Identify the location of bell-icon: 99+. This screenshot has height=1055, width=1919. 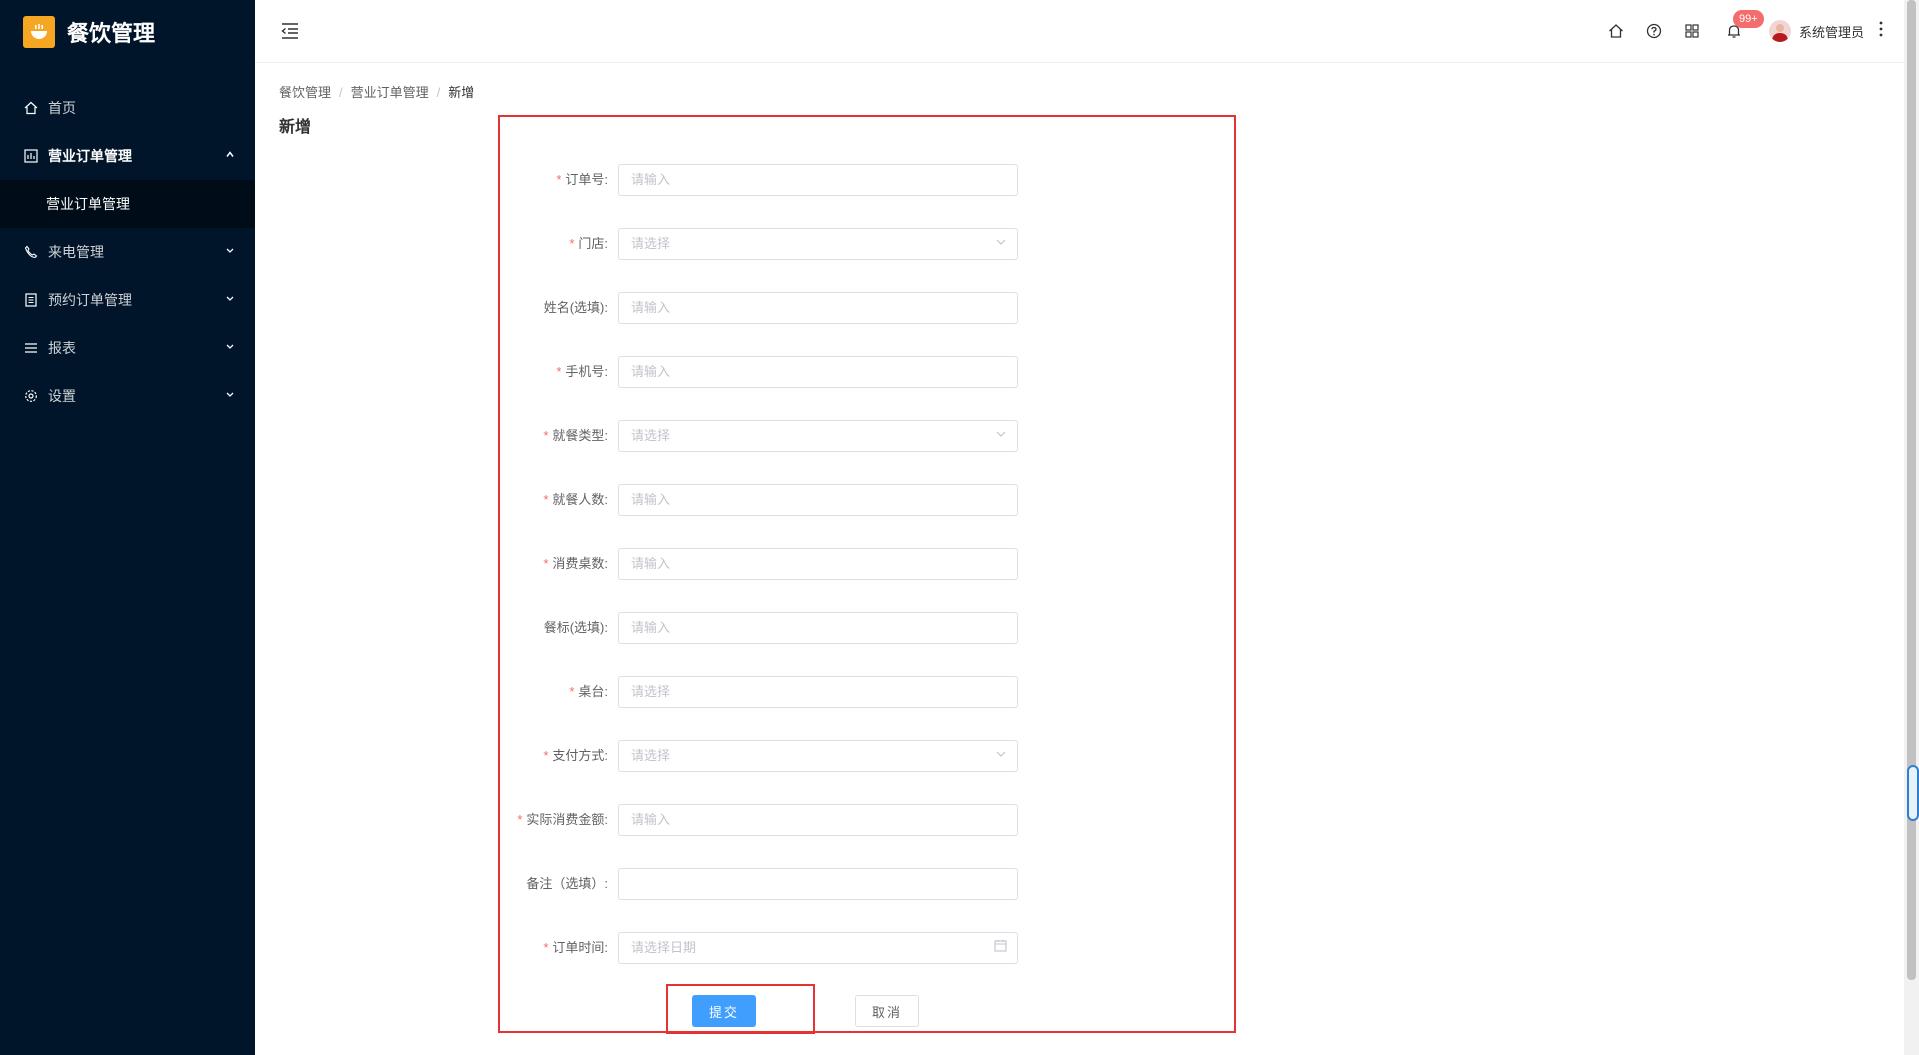
(1744, 25).